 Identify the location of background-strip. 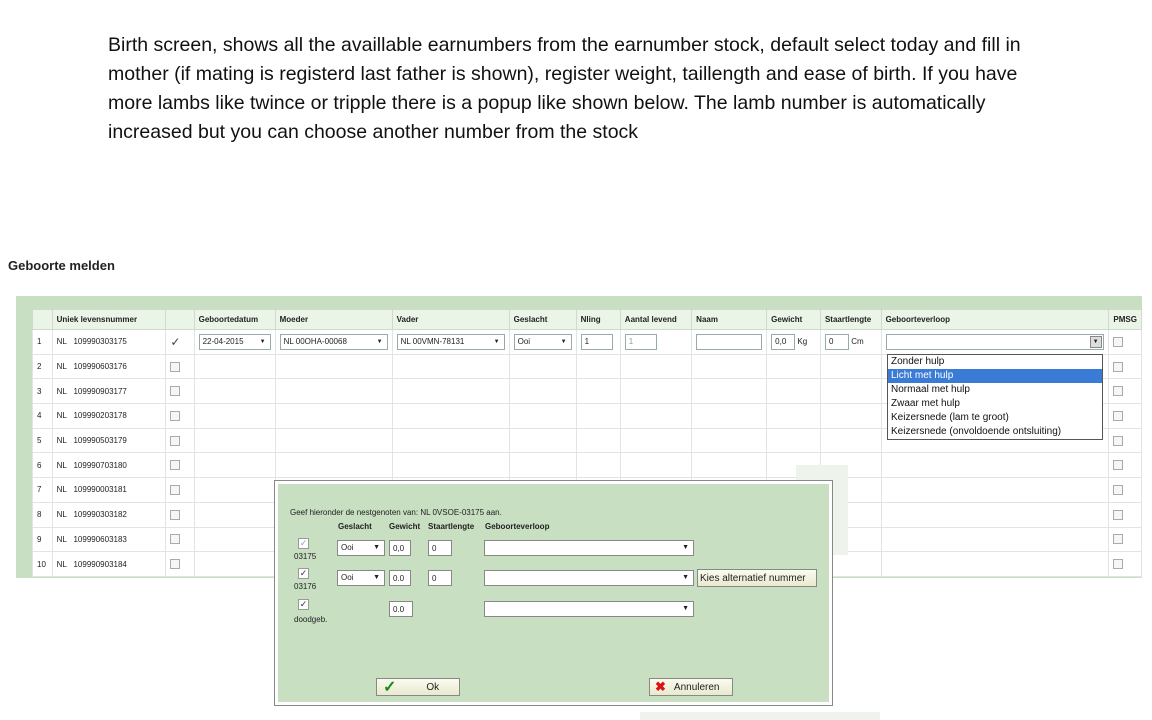
(760, 716).